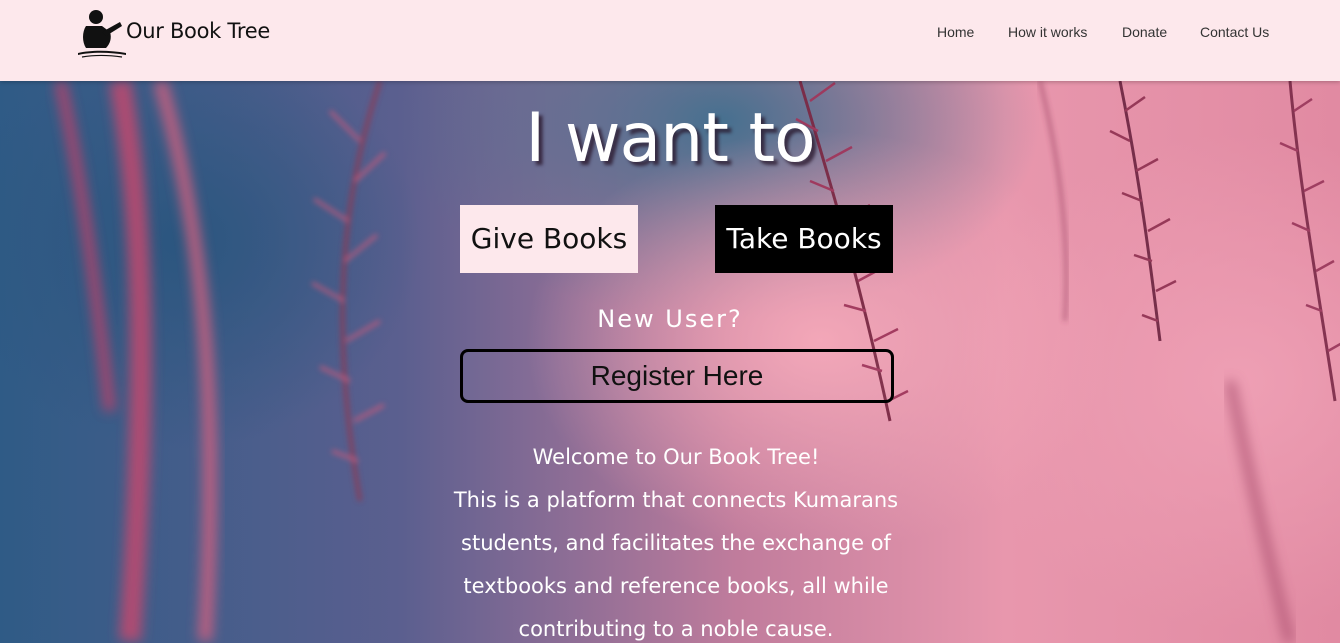 The image size is (1340, 643). What do you see at coordinates (1234, 32) in the screenshot?
I see `nav-contact-us: Contact Us` at bounding box center [1234, 32].